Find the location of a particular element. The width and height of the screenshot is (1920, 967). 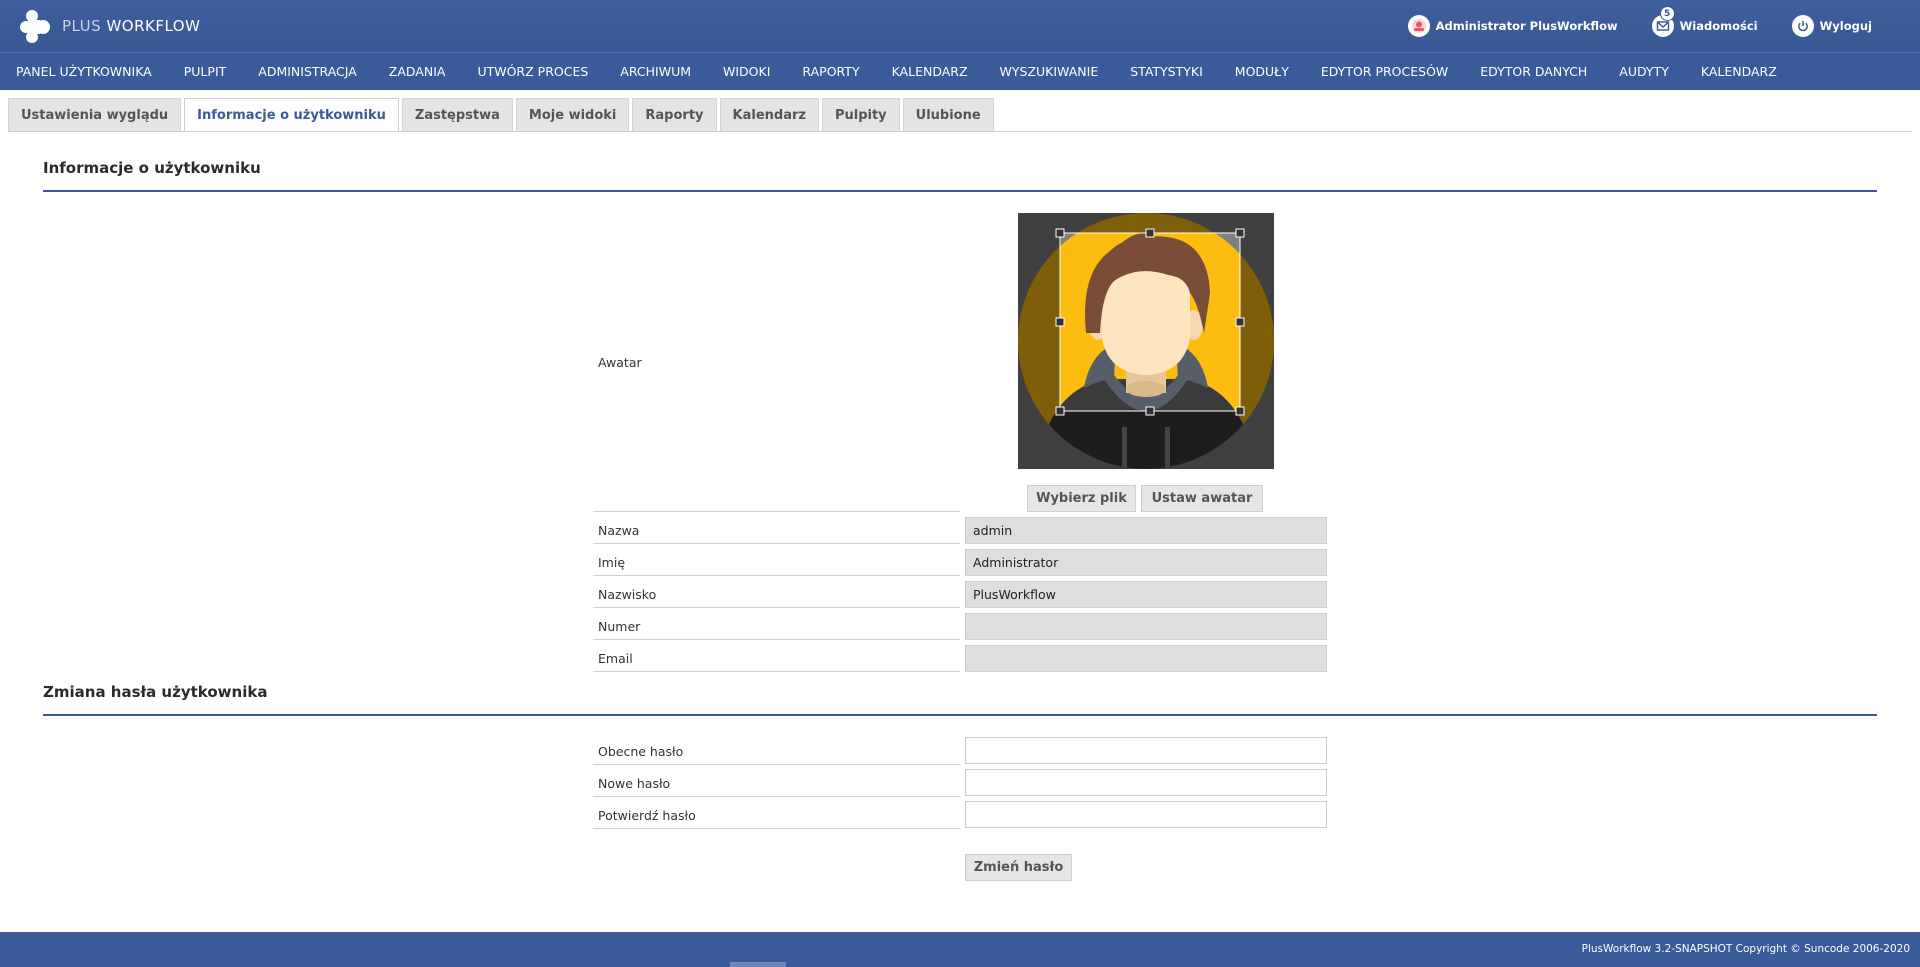

number-field is located at coordinates (1146, 626).